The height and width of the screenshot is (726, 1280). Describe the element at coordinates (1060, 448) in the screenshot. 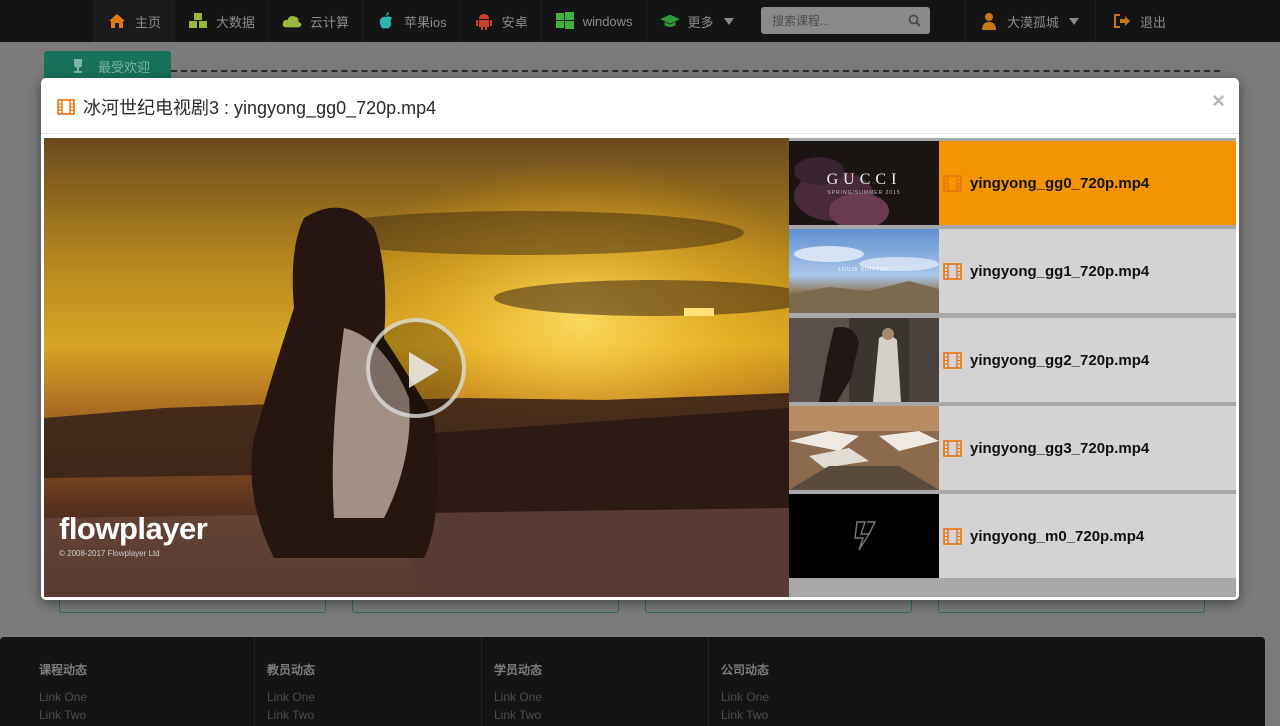

I see `playlist-item-name: yingyong_gg3_720p.mp4` at that location.